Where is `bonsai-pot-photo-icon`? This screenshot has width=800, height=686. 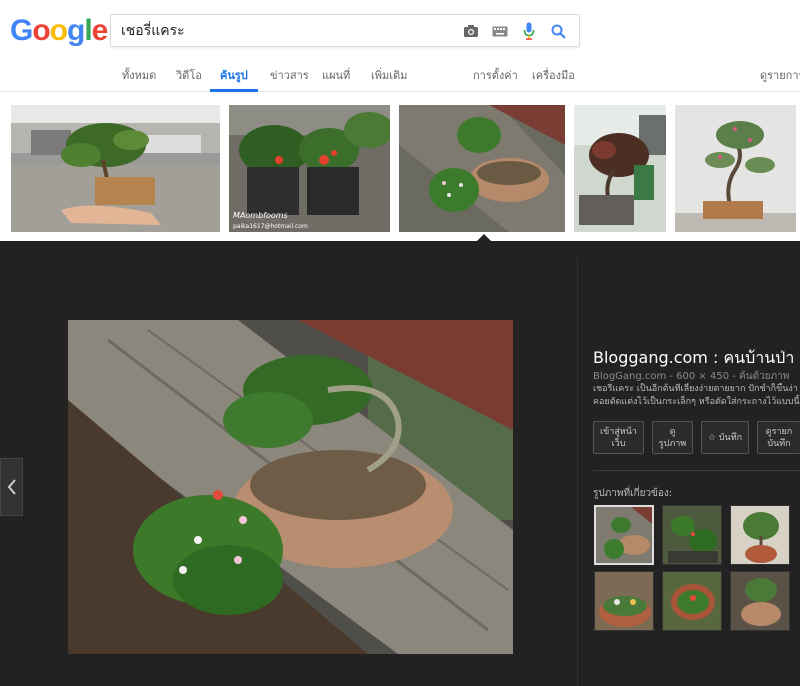 bonsai-pot-photo-icon is located at coordinates (760, 601).